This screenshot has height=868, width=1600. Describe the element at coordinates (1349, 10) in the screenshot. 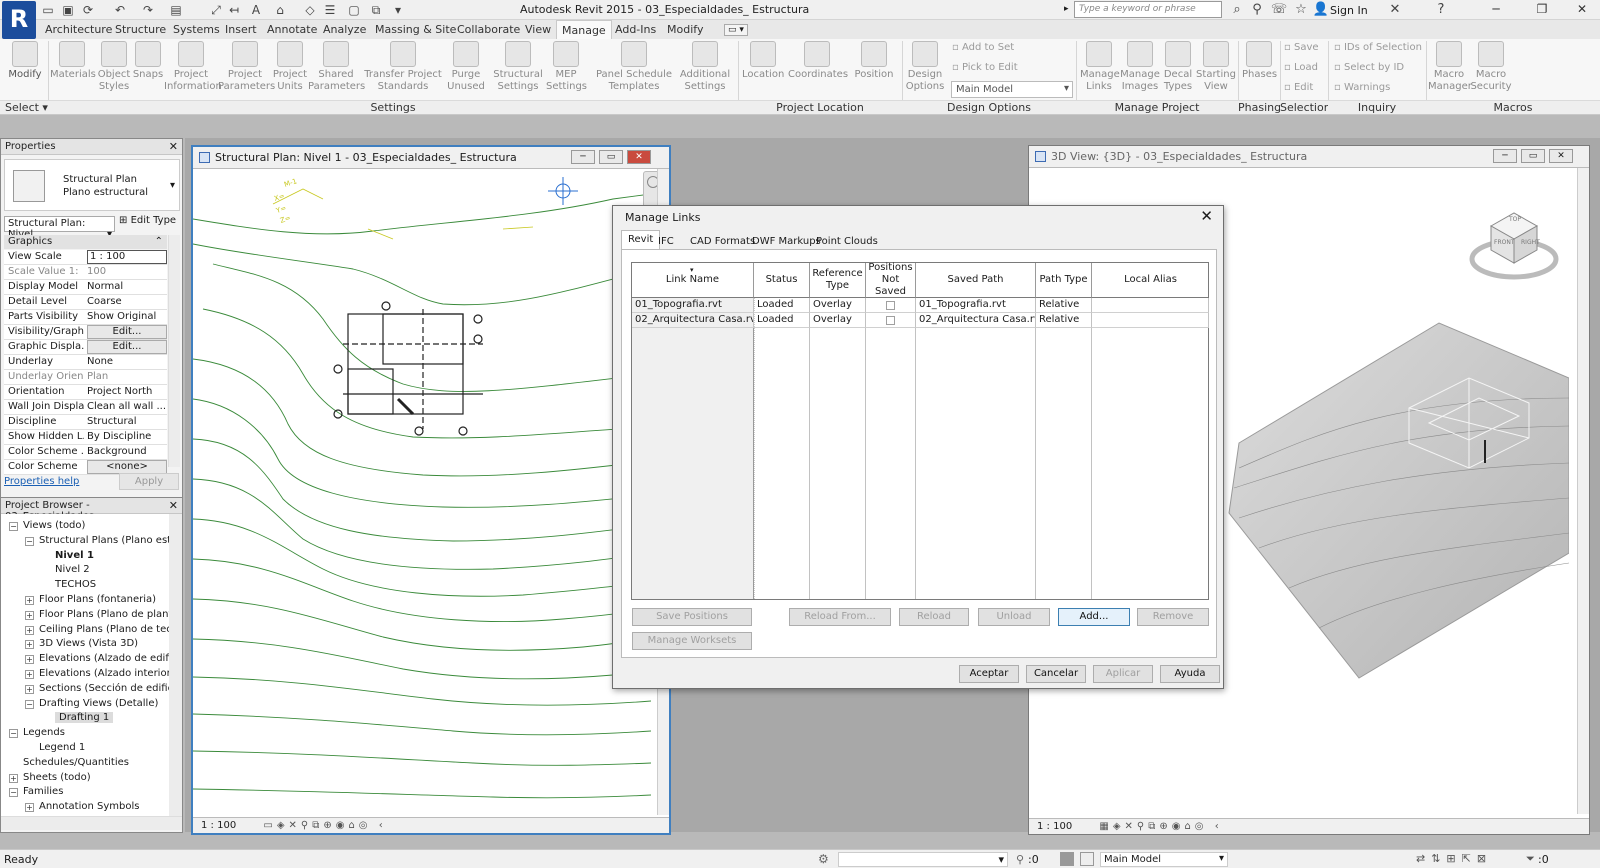

I see `sign-in-link: Sign In` at that location.